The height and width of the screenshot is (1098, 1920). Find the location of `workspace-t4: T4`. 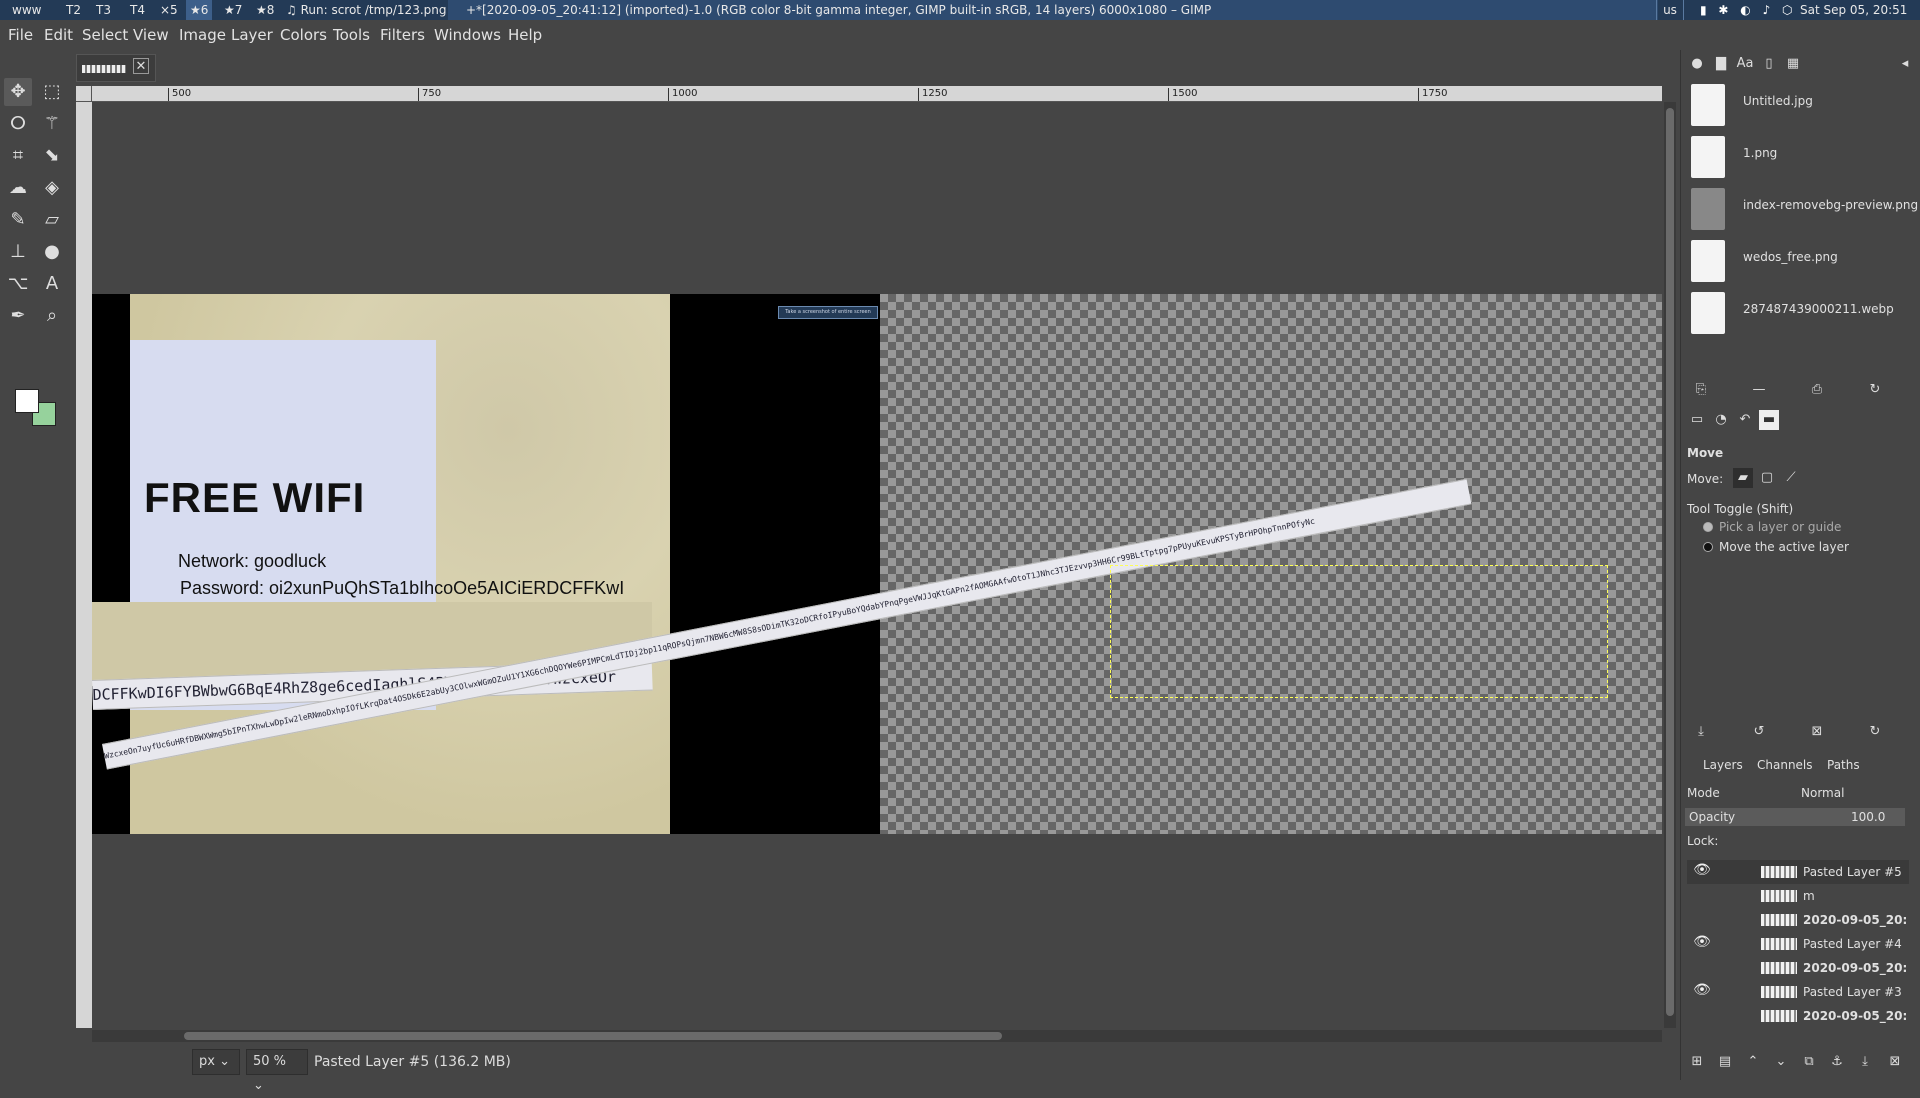

workspace-t4: T4 is located at coordinates (137, 10).